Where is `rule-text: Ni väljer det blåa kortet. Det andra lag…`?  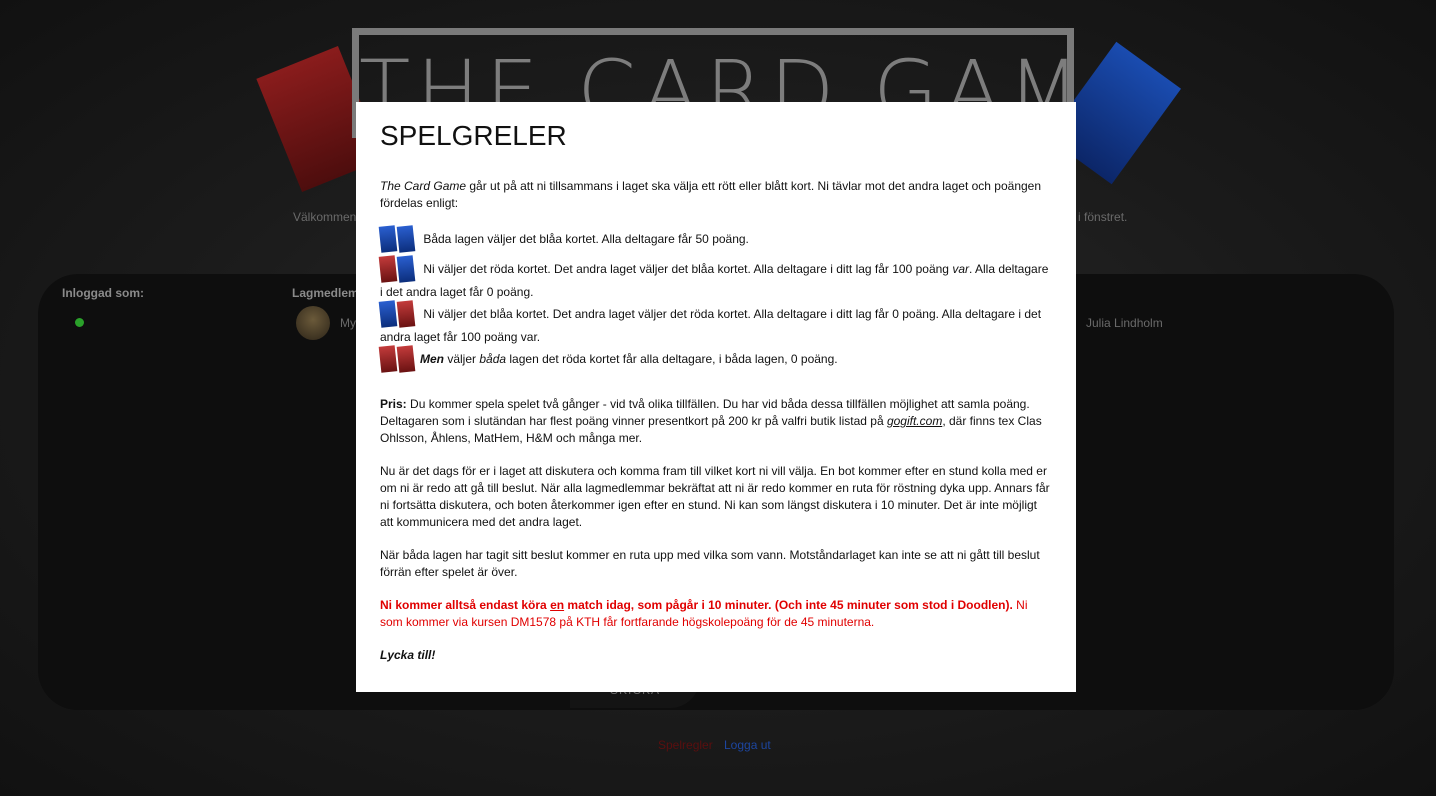 rule-text: Ni väljer det blåa kortet. Det andra lag… is located at coordinates (711, 325).